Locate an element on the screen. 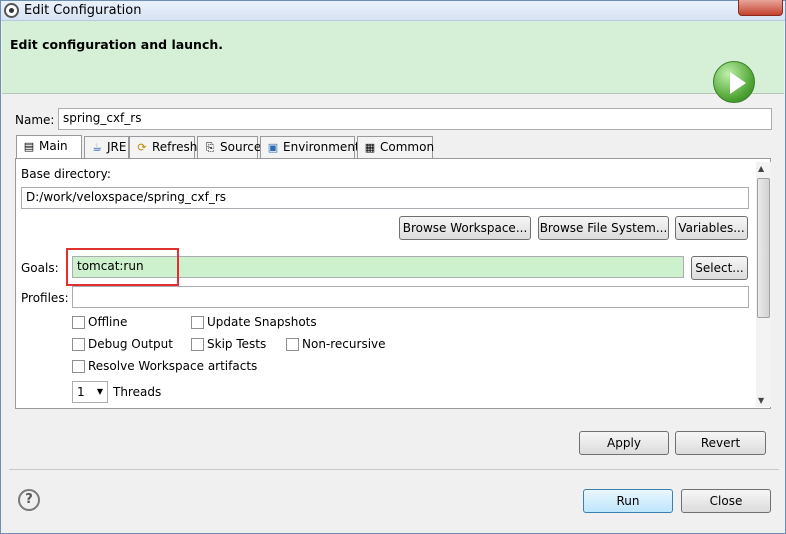 This screenshot has height=534, width=786. banner-title: Edit configuration and launch. is located at coordinates (117, 44).